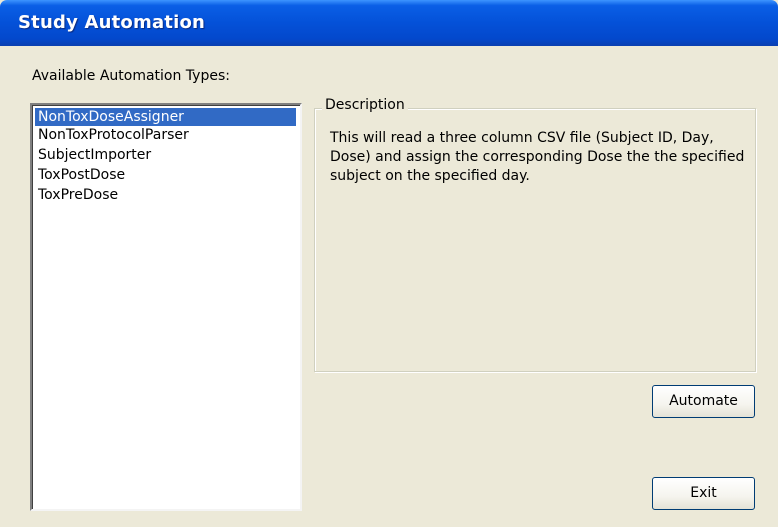 This screenshot has width=778, height=527. What do you see at coordinates (112, 22) in the screenshot?
I see `window-title: Study Automation` at bounding box center [112, 22].